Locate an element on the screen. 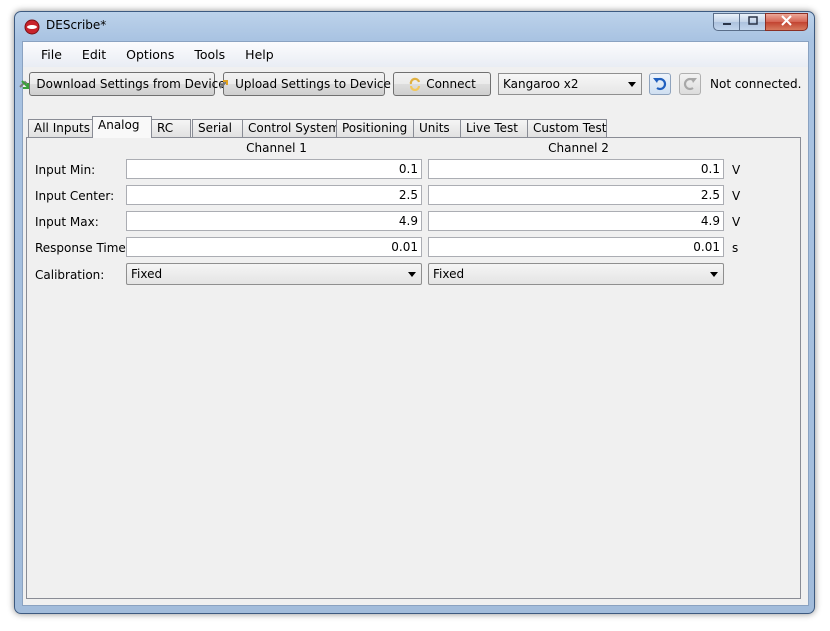 This screenshot has width=830, height=631. maximize-button is located at coordinates (752, 22).